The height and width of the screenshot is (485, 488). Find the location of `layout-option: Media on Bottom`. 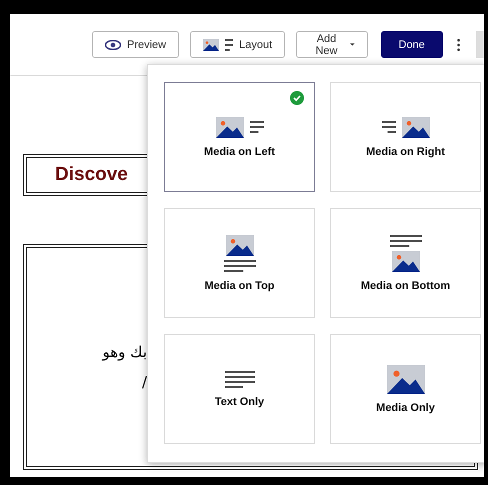

layout-option: Media on Bottom is located at coordinates (405, 263).